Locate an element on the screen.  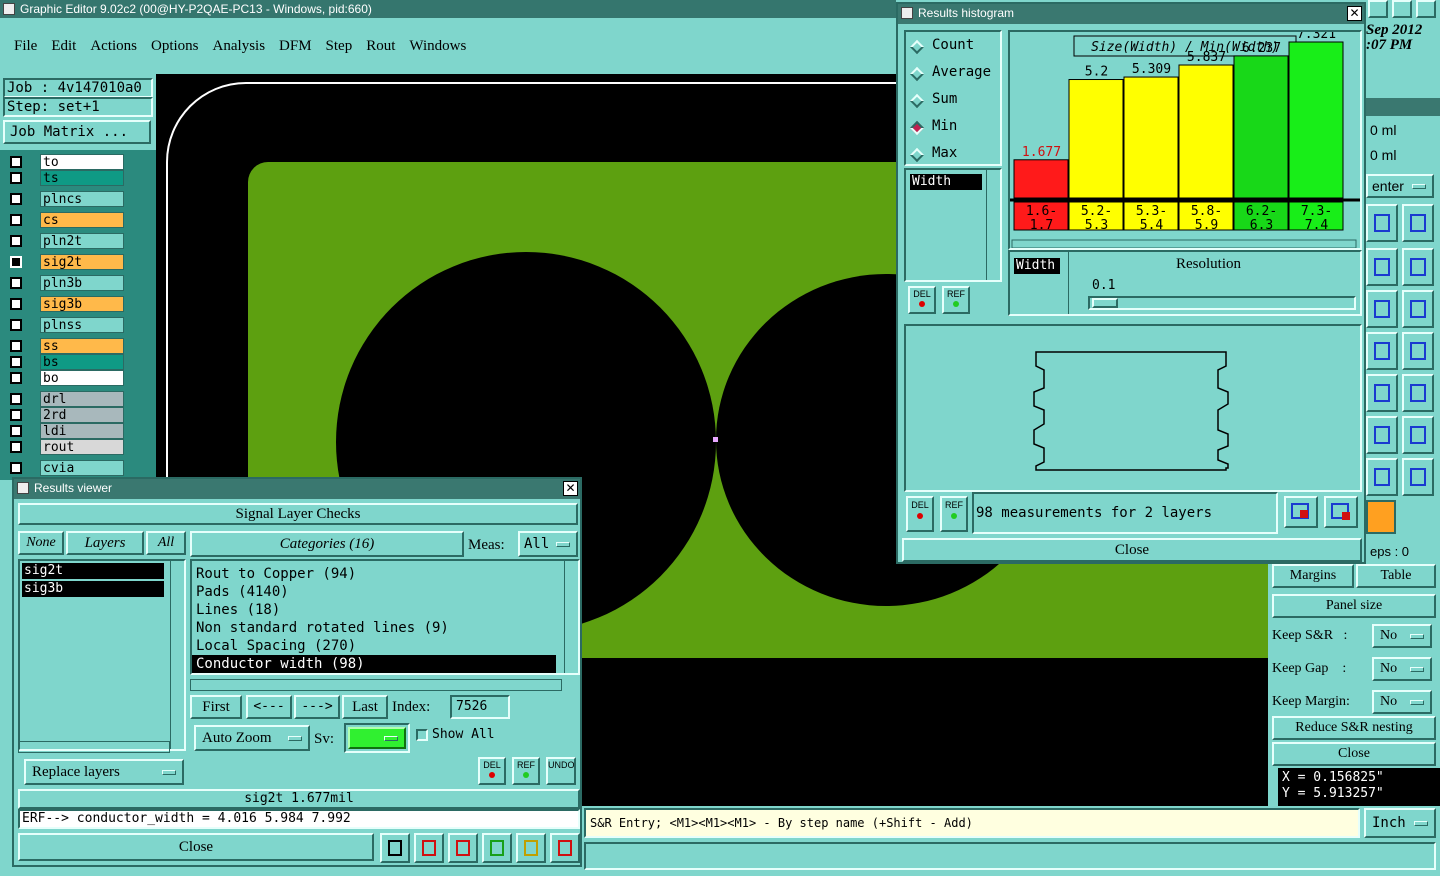
mode-radio-max is located at coordinates (917, 155).